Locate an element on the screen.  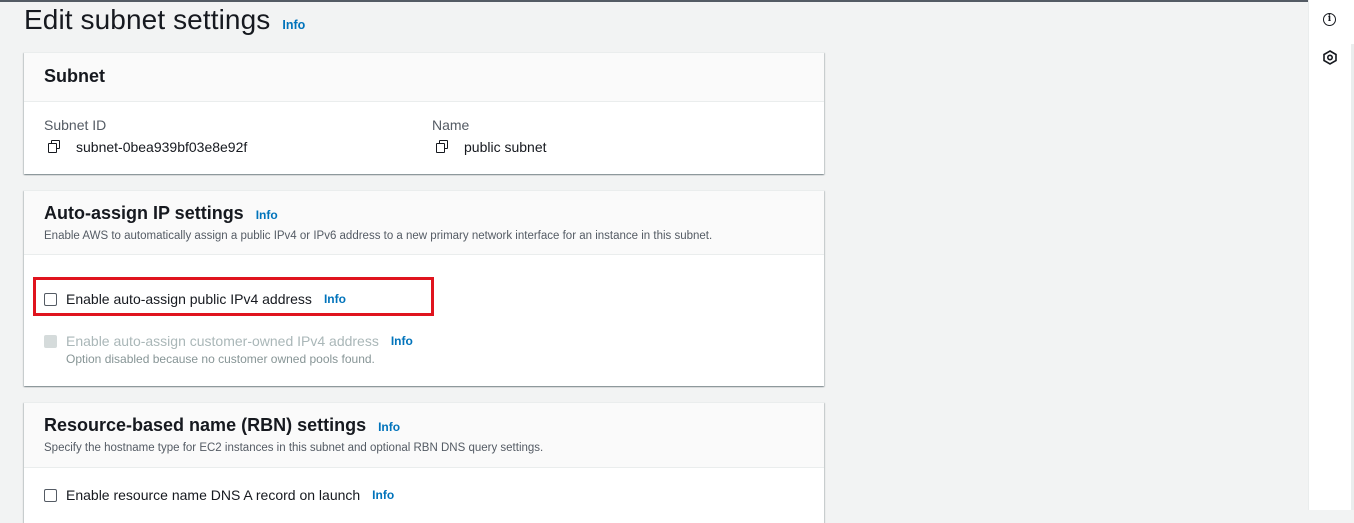
hexagon-settings-icon is located at coordinates (1330, 57).